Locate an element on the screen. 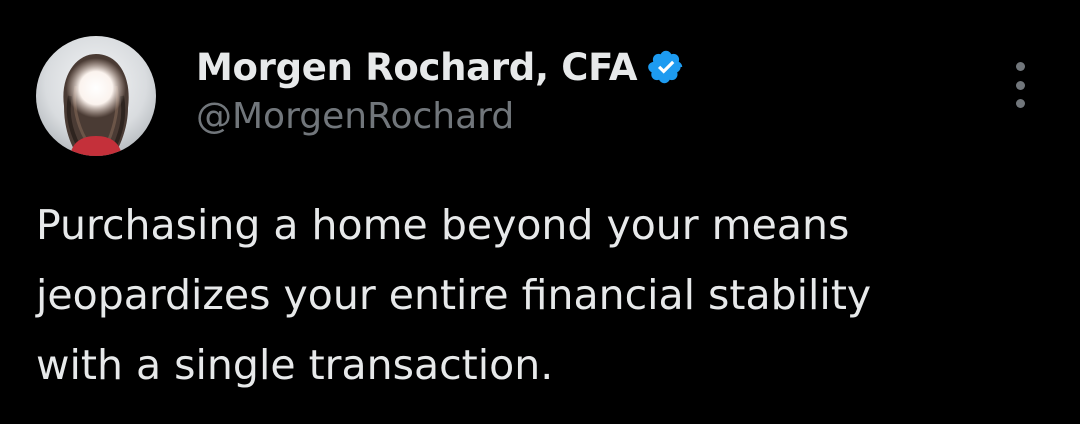 Image resolution: width=1080 pixels, height=424 pixels. avatar-image is located at coordinates (96, 96).